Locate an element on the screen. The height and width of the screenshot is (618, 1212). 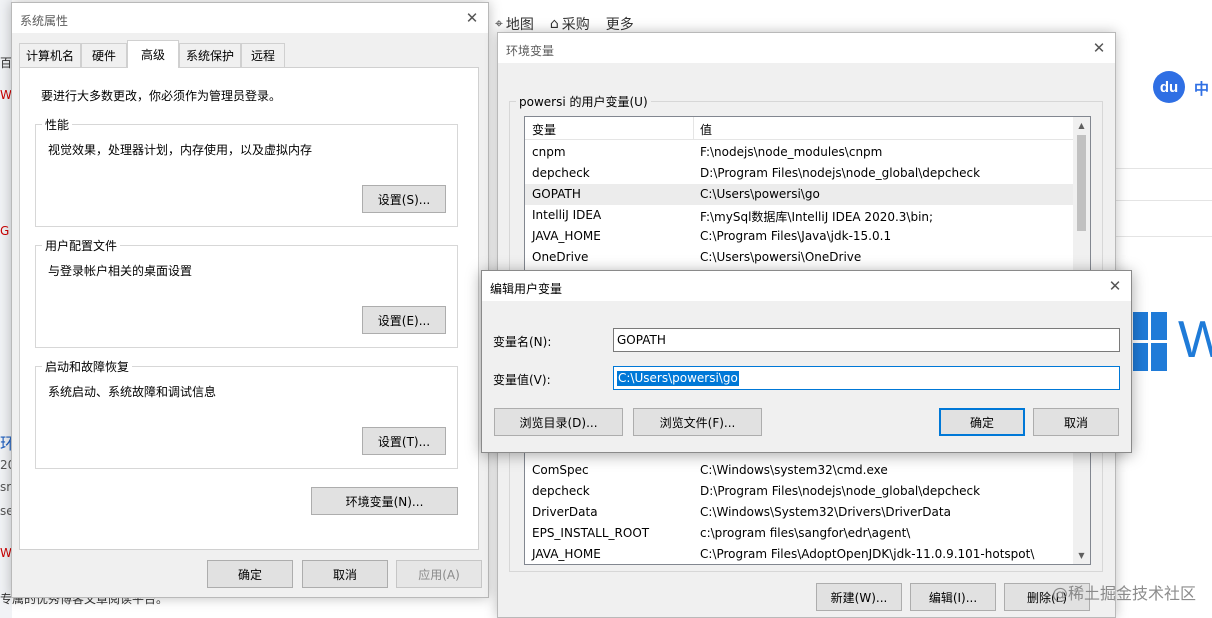
nav-item-purchase: ⌂ 采购 is located at coordinates (570, 24).